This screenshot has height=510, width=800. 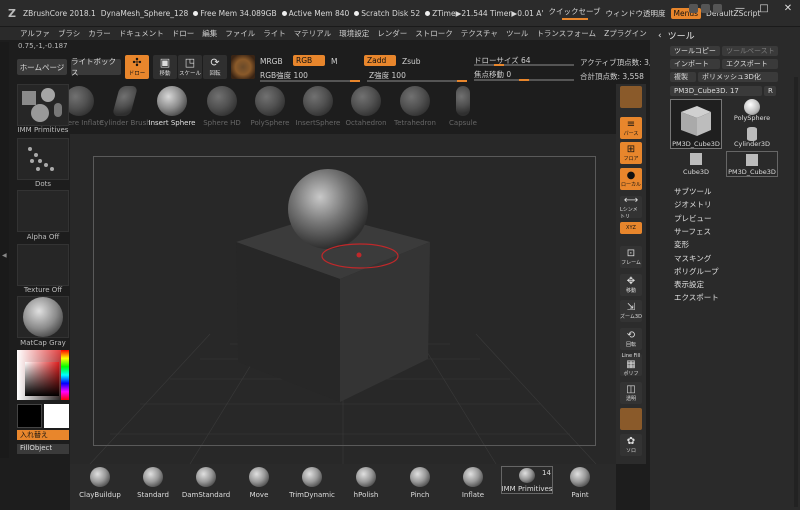 What do you see at coordinates (43, 435) in the screenshot?
I see `switch-color-button: 入れ替え` at bounding box center [43, 435].